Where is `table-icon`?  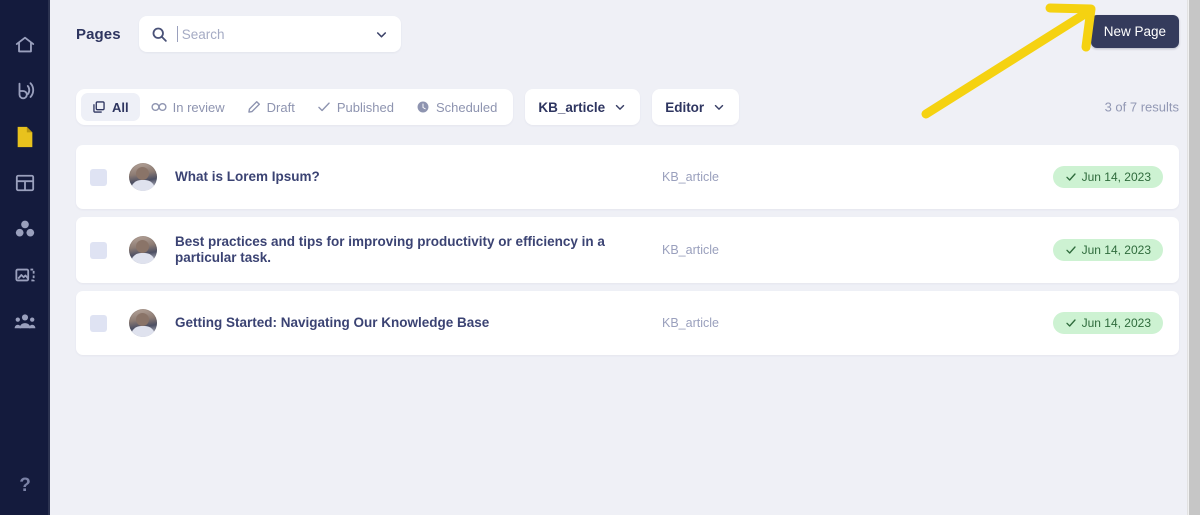
table-icon is located at coordinates (25, 183).